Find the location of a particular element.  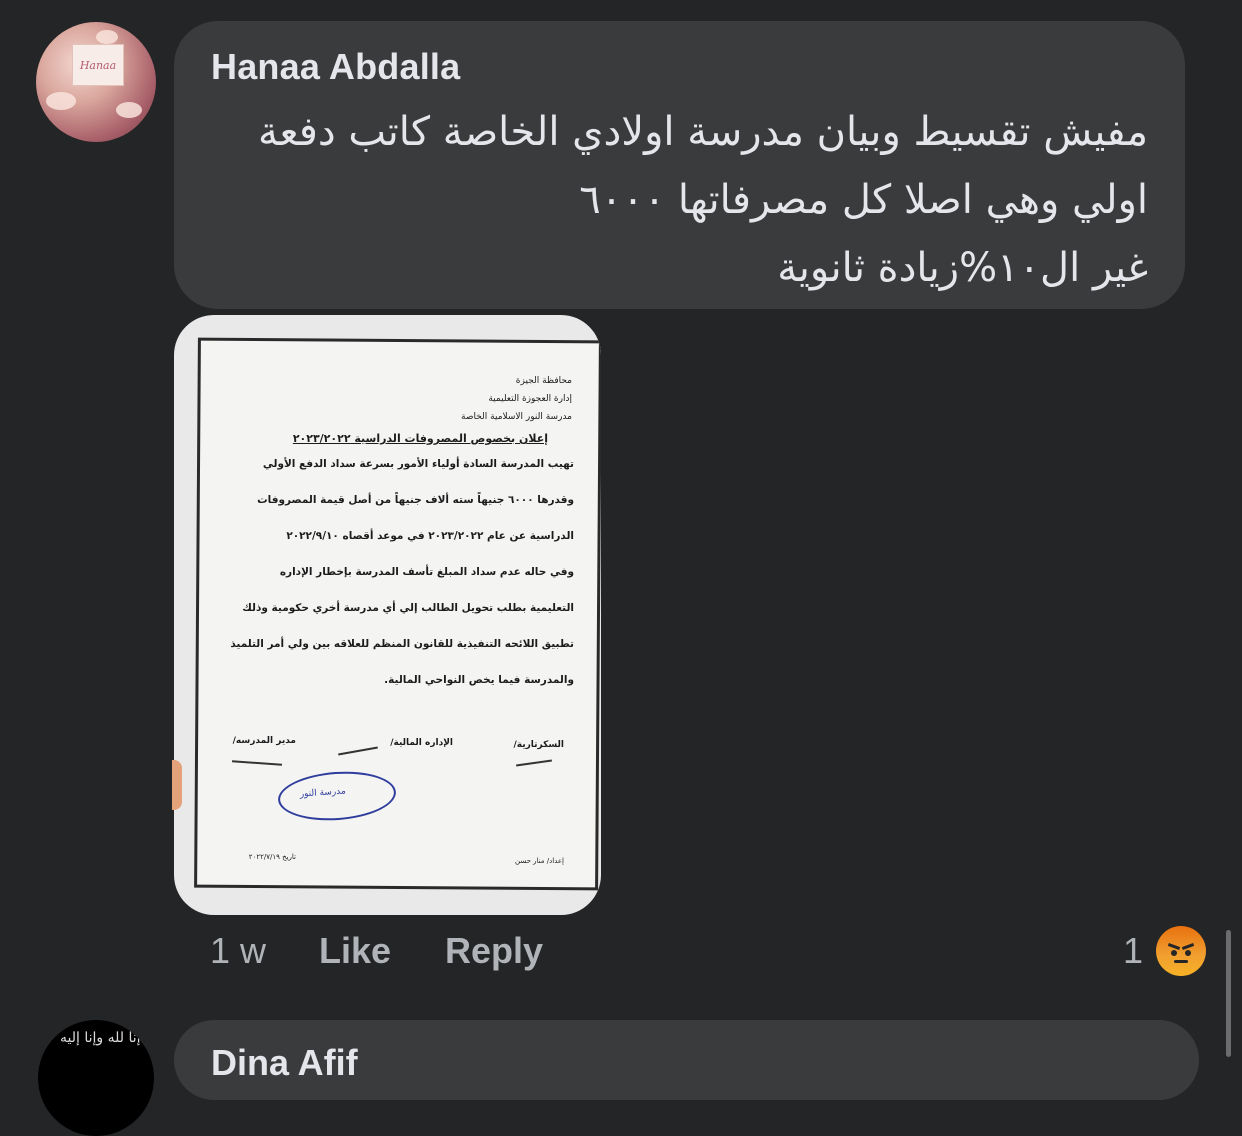

document-date: تاريخ ٢٠٢٢/٧/١٩ is located at coordinates (272, 857).